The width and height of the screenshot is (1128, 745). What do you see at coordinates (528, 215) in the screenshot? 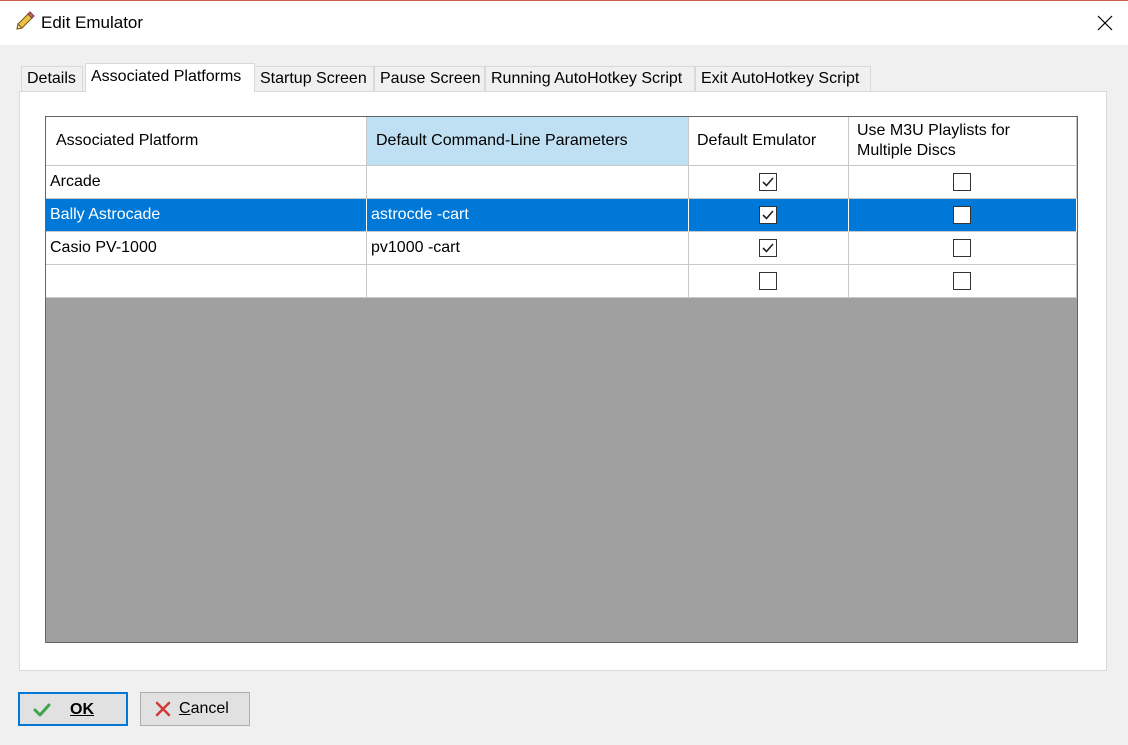
I see `params-cell: astrocde -cart` at bounding box center [528, 215].